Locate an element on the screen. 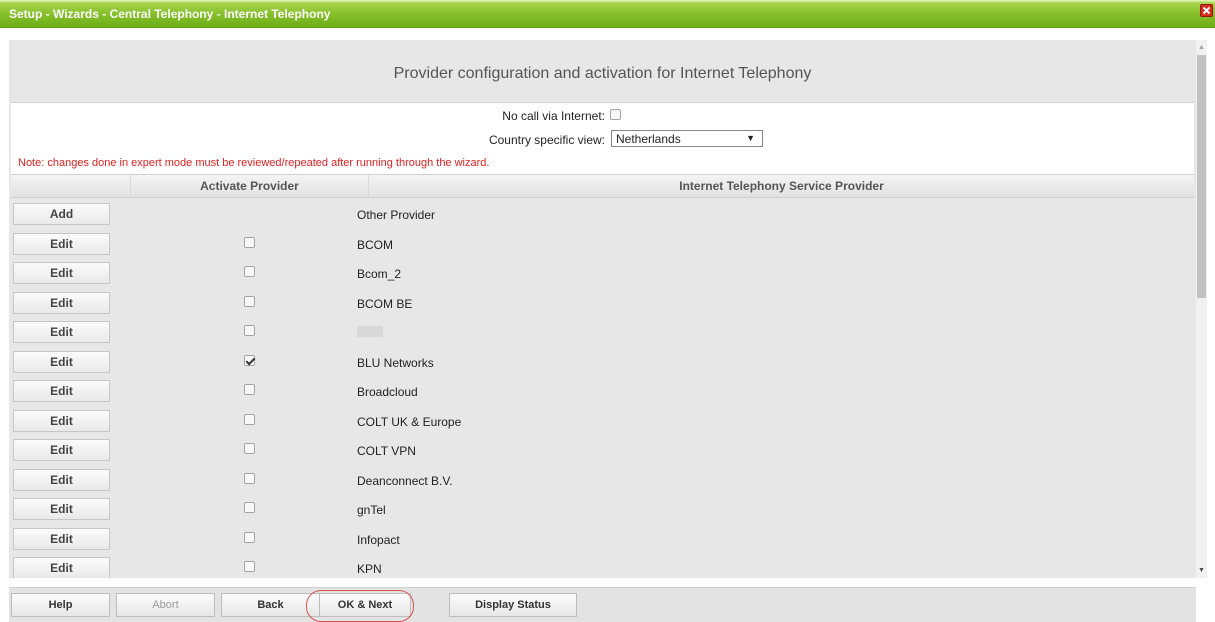 The height and width of the screenshot is (622, 1215). provider-name: KPN is located at coordinates (369, 569).